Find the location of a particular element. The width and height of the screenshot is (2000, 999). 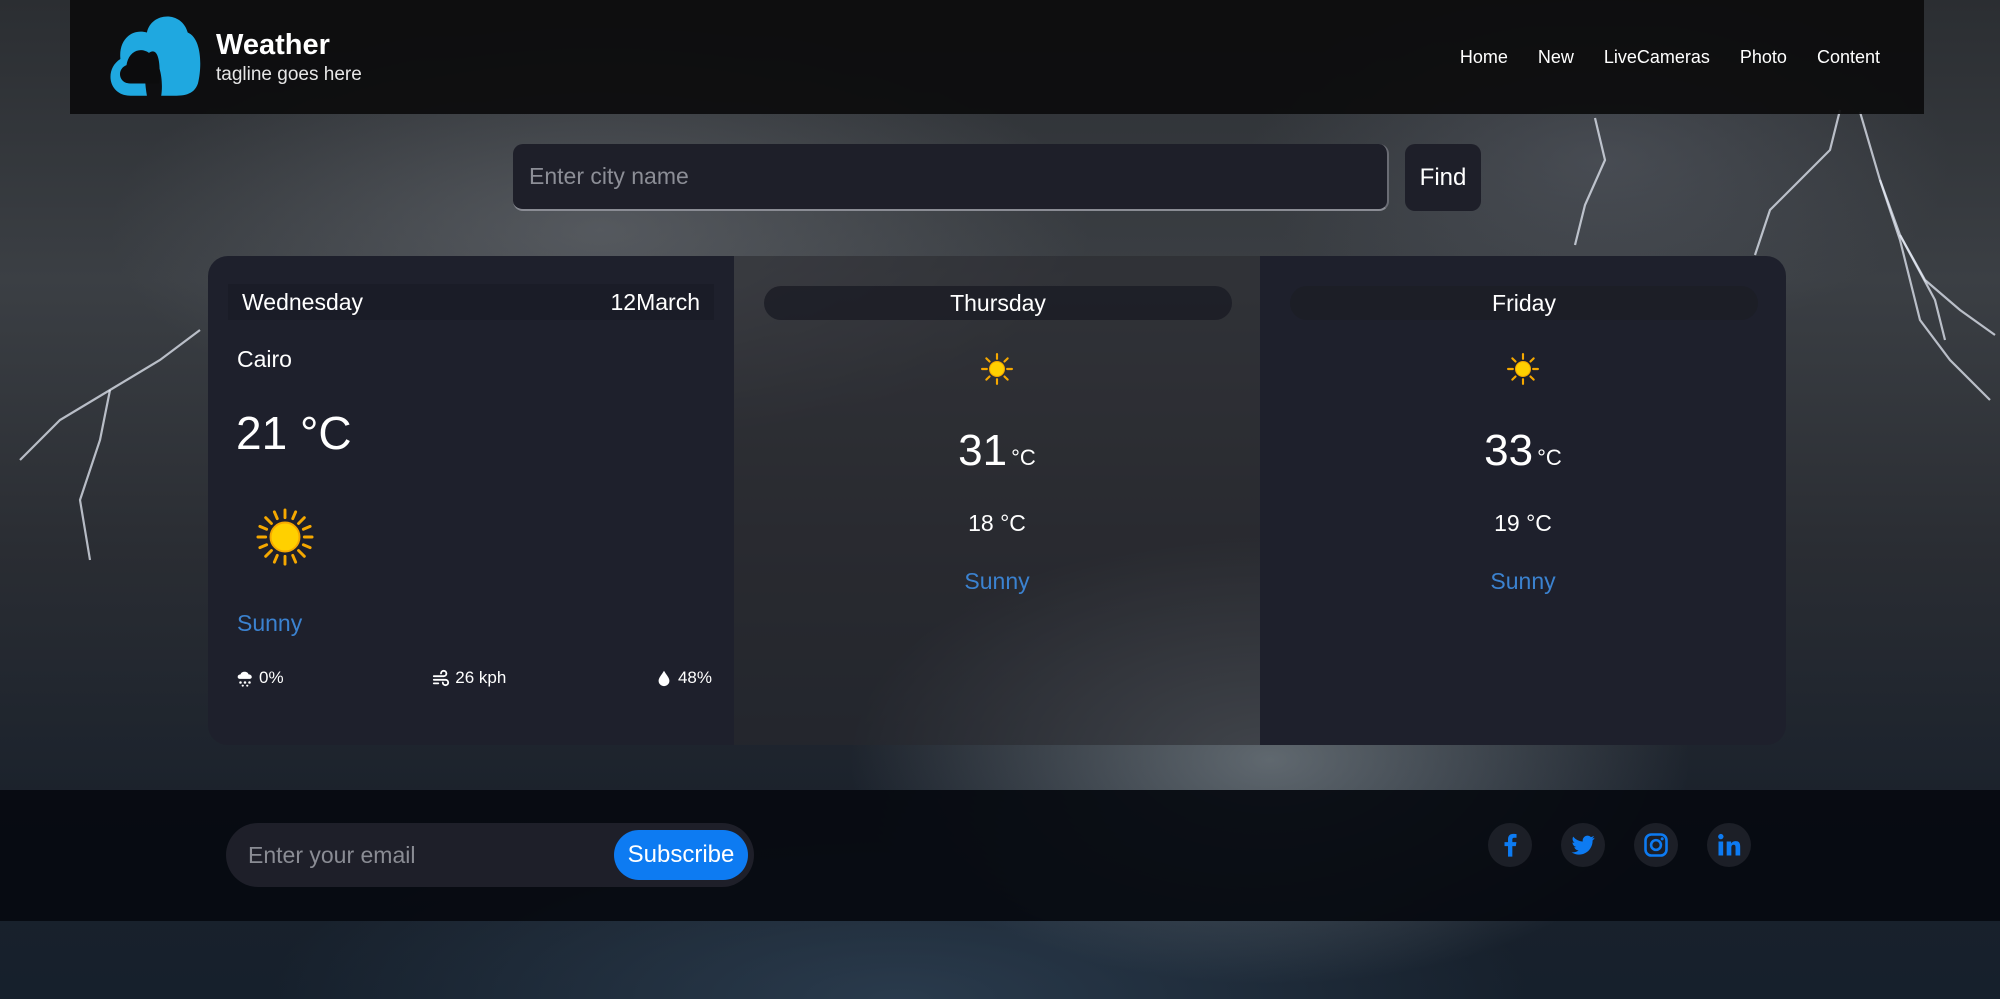

subscribe-form: Subscribe is located at coordinates (490, 855).